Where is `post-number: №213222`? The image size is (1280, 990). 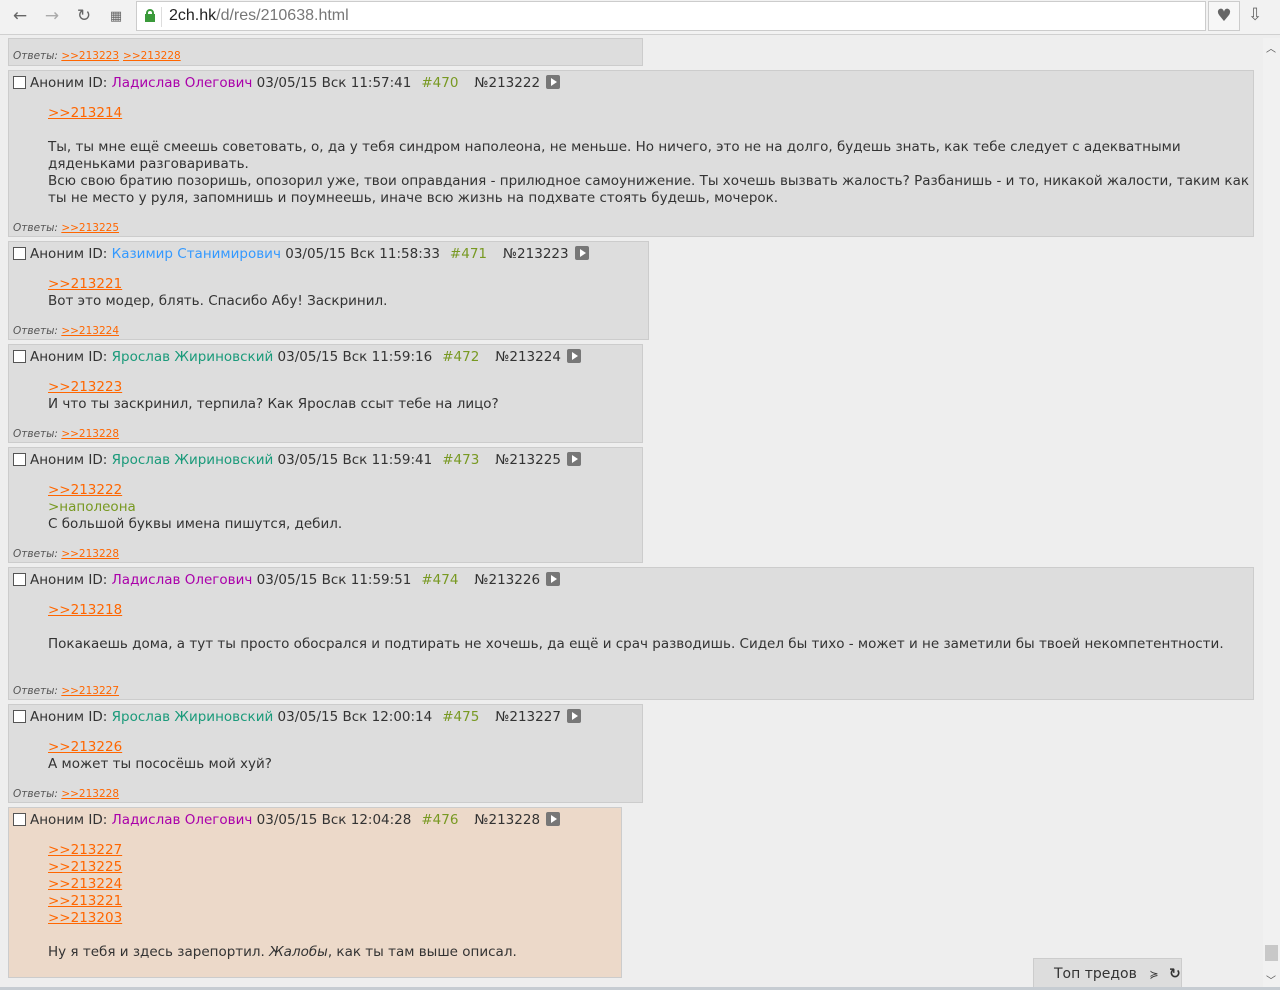 post-number: №213222 is located at coordinates (507, 83).